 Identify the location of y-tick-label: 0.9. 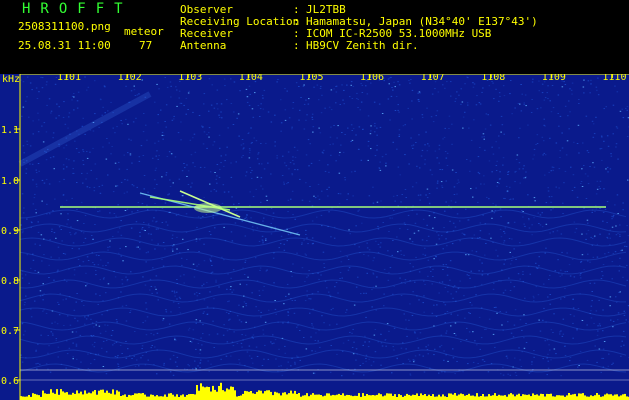
(10, 231).